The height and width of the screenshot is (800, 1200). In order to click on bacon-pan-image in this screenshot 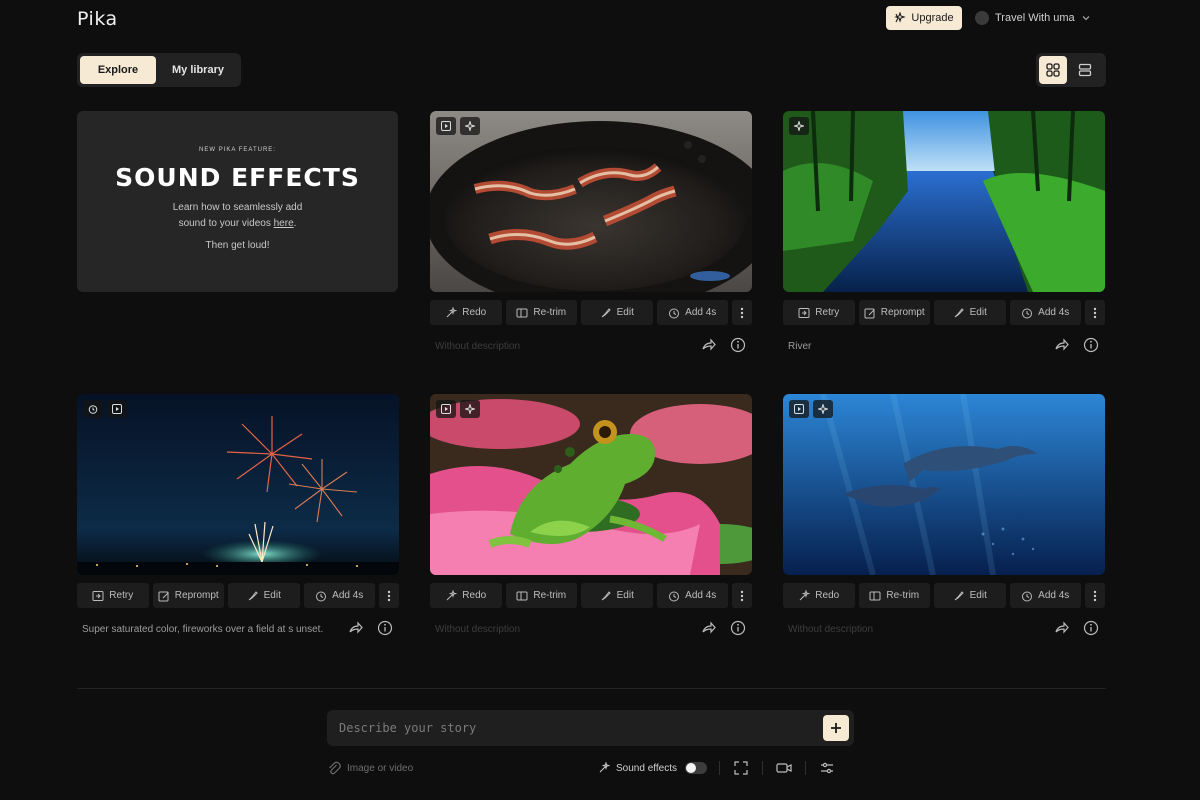, I will do `click(591, 201)`.